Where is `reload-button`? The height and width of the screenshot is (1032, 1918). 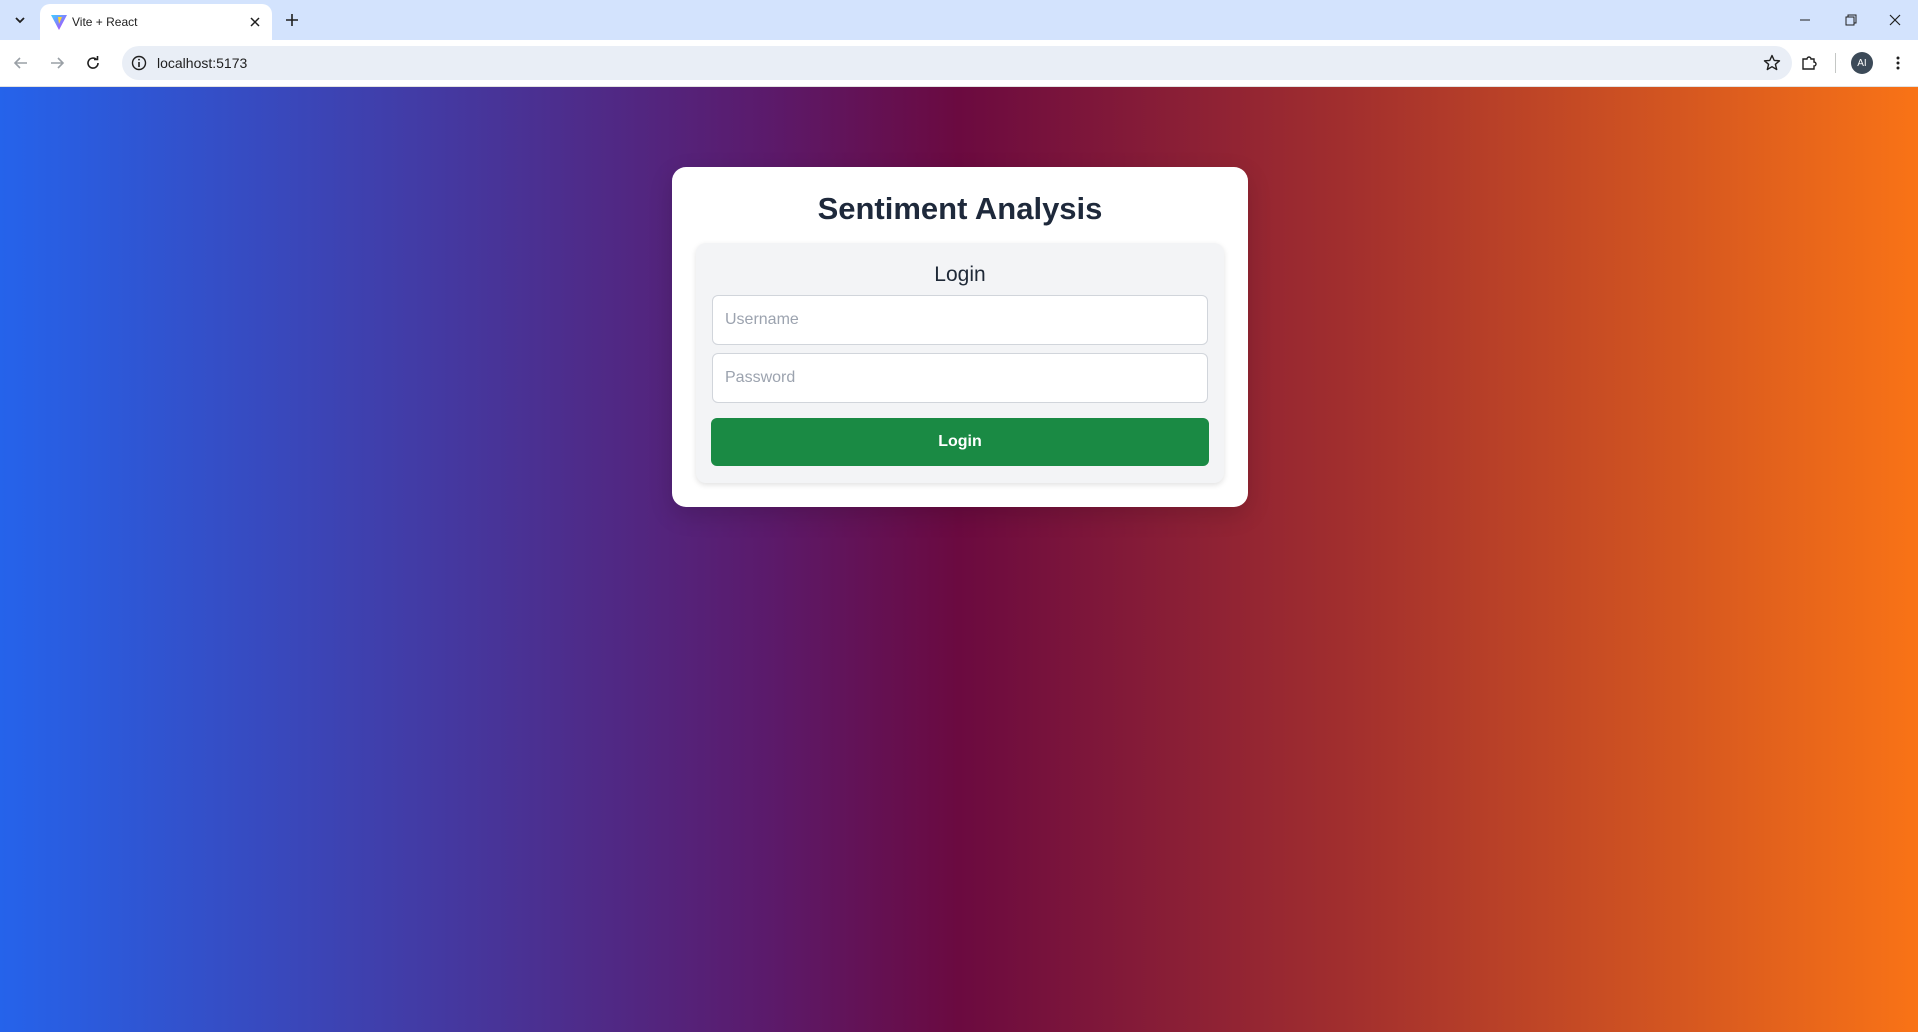 reload-button is located at coordinates (93, 63).